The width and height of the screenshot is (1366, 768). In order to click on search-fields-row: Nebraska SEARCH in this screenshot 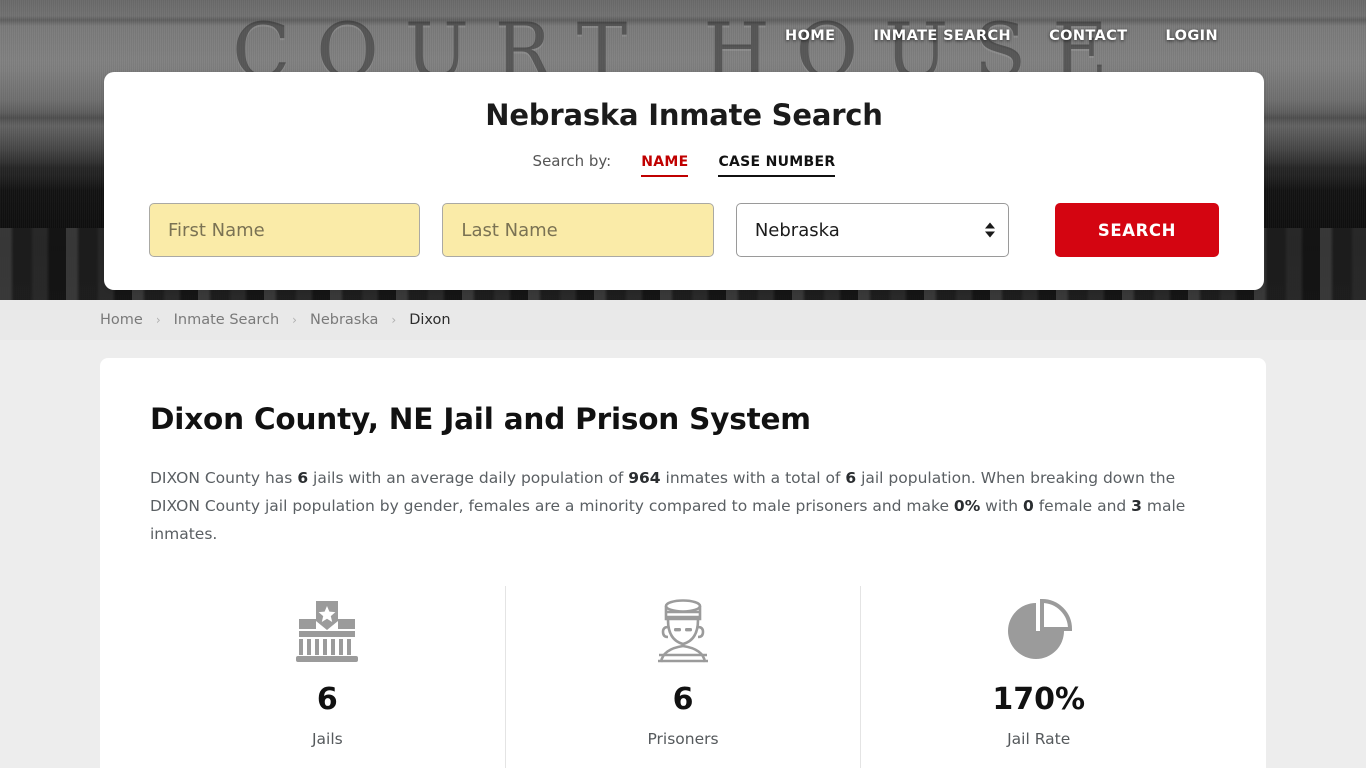, I will do `click(684, 230)`.